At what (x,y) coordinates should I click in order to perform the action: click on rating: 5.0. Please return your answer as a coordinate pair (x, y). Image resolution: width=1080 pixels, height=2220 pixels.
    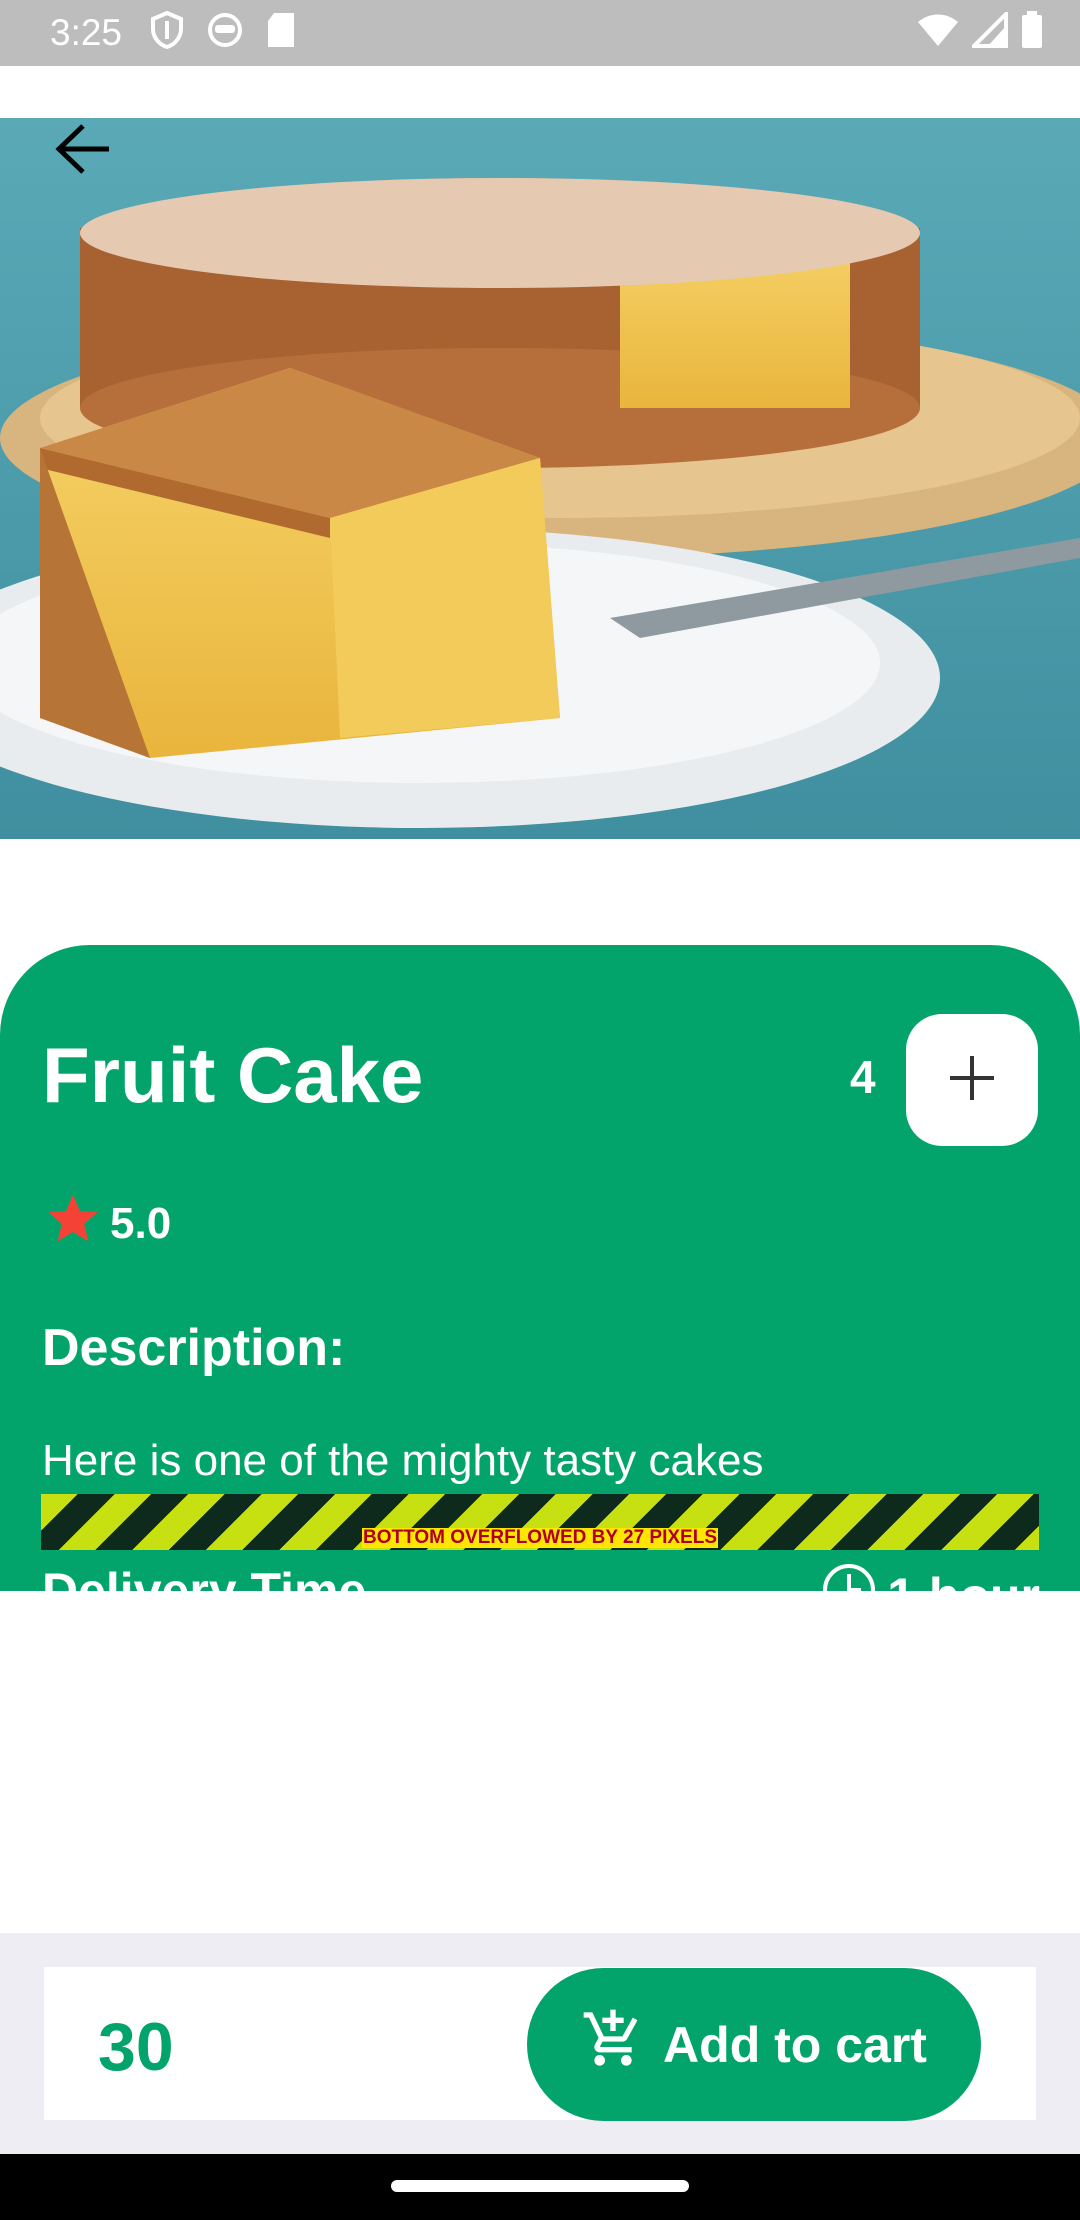
    Looking at the image, I should click on (107, 1223).